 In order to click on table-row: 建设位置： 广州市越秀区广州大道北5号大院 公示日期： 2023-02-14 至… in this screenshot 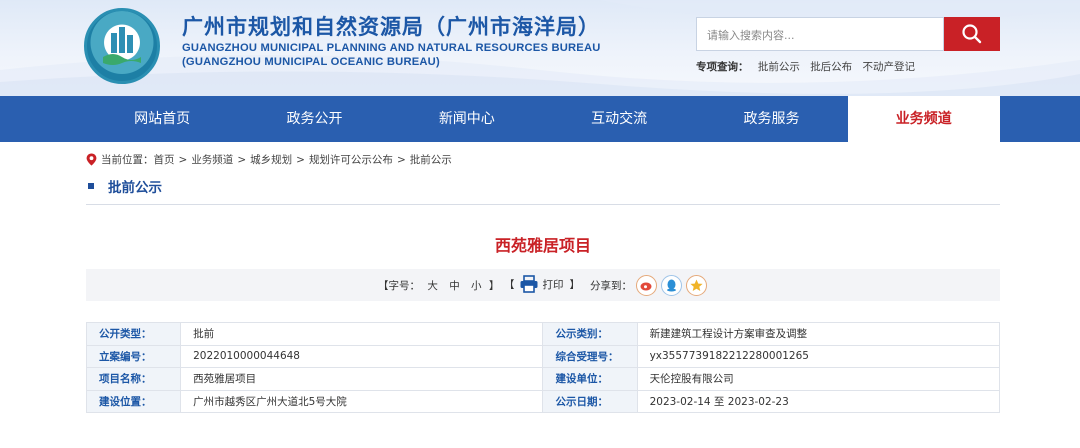, I will do `click(543, 401)`.